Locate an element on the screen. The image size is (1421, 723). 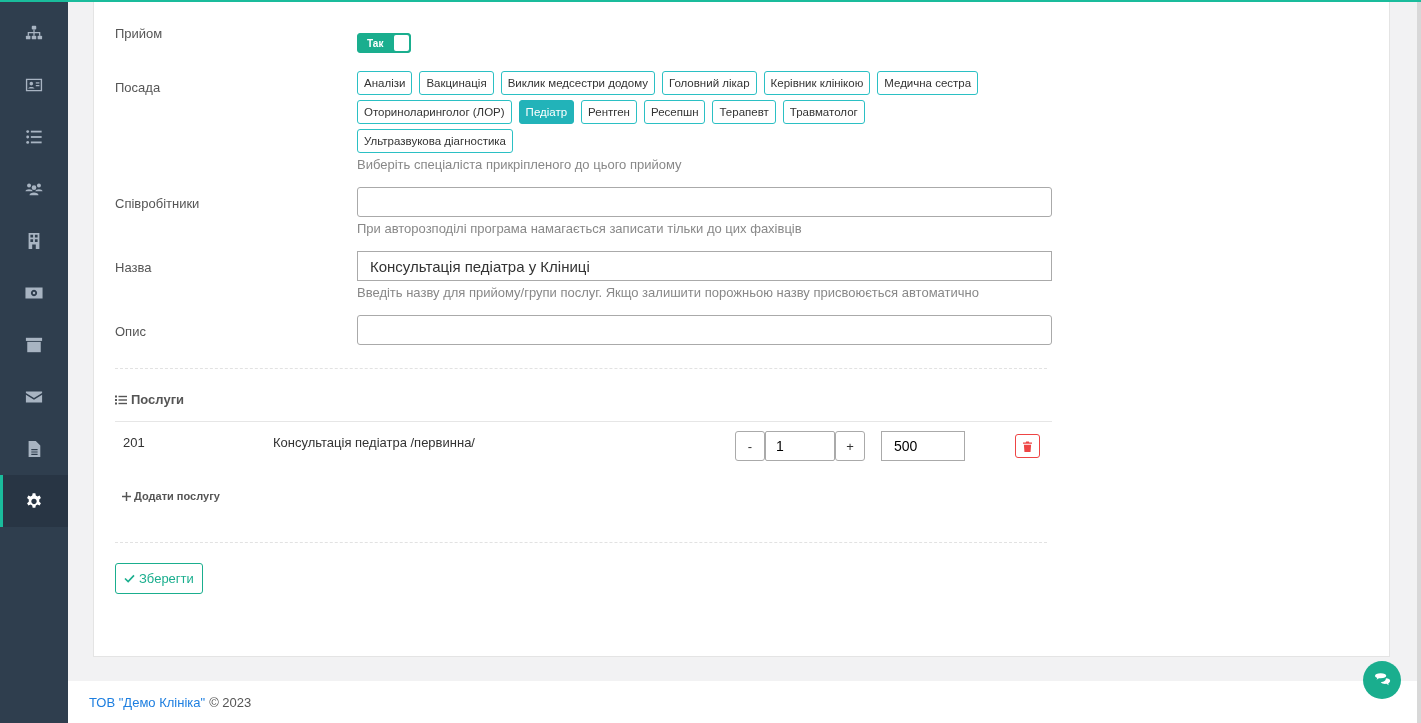
plus-icon is located at coordinates (126, 496).